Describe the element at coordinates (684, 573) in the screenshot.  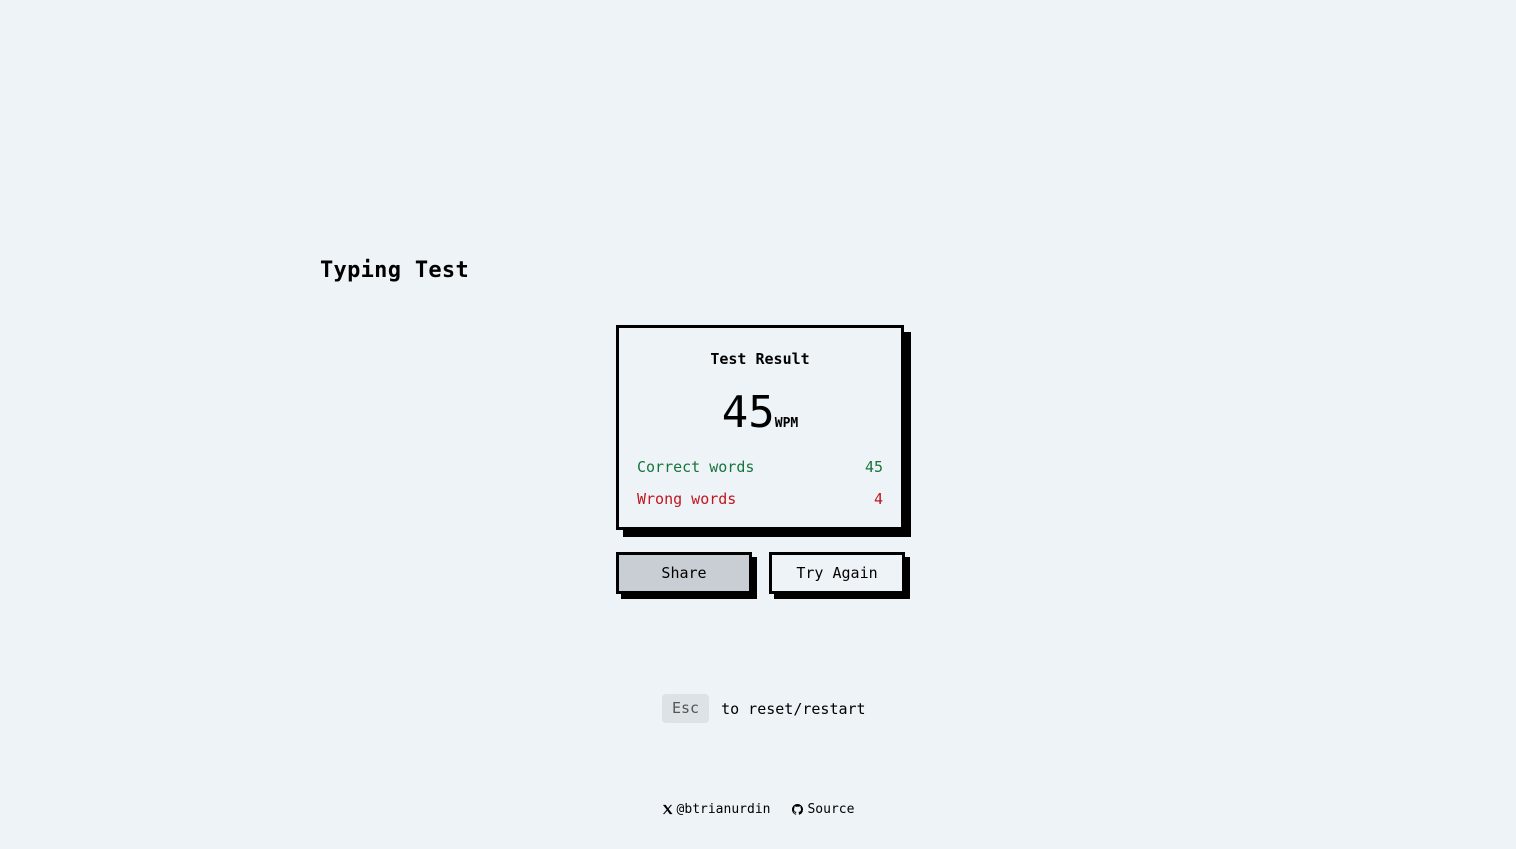
I see `share-button: Share` at that location.